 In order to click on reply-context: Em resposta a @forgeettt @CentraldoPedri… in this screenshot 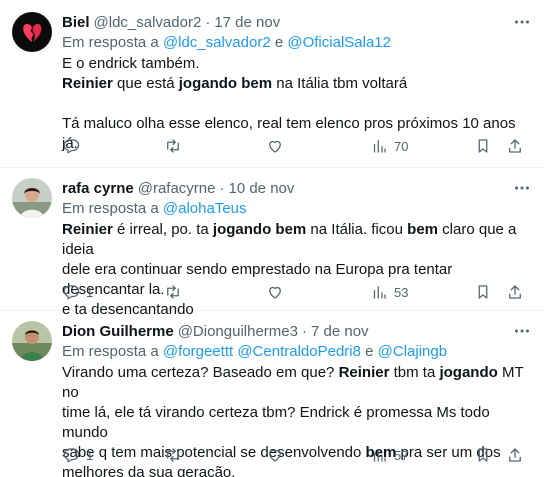, I will do `click(297, 352)`.